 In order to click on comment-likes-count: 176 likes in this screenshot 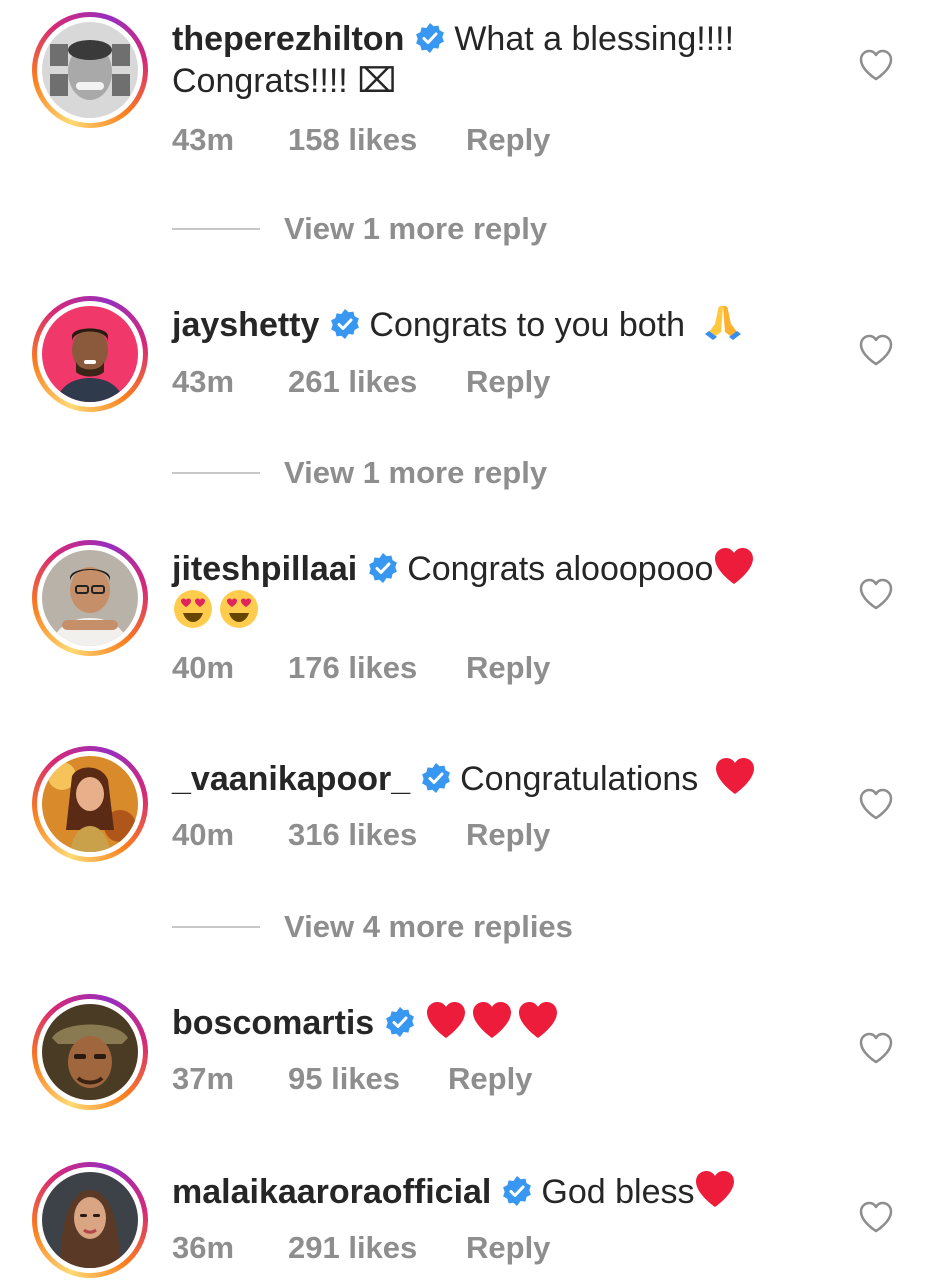, I will do `click(377, 668)`.